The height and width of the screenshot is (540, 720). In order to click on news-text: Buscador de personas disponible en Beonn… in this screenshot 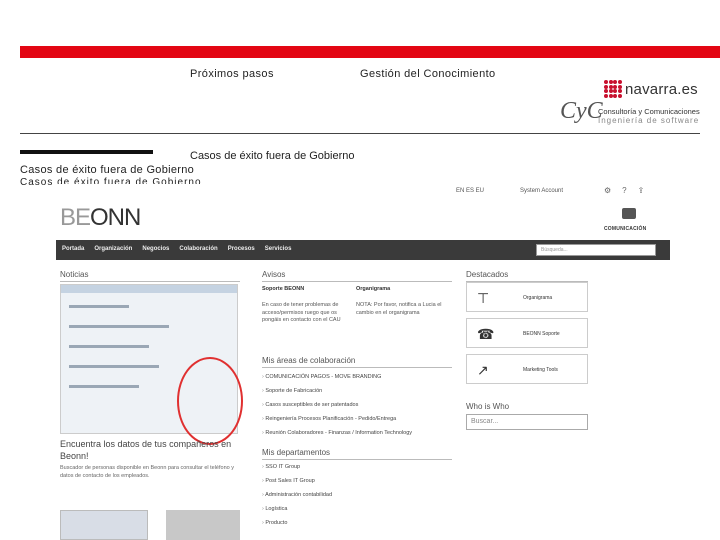, I will do `click(147, 472)`.